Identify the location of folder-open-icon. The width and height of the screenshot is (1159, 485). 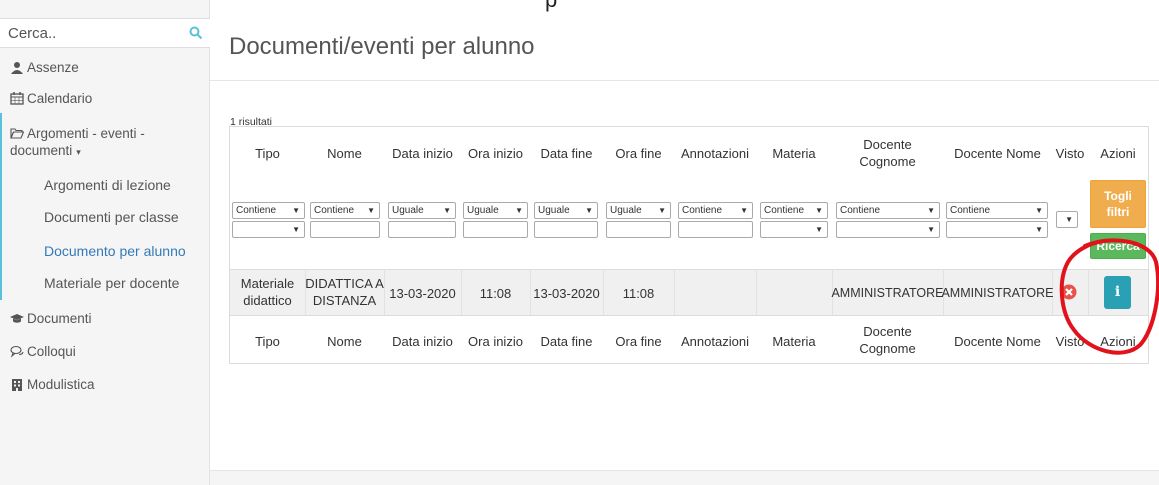
(17, 133).